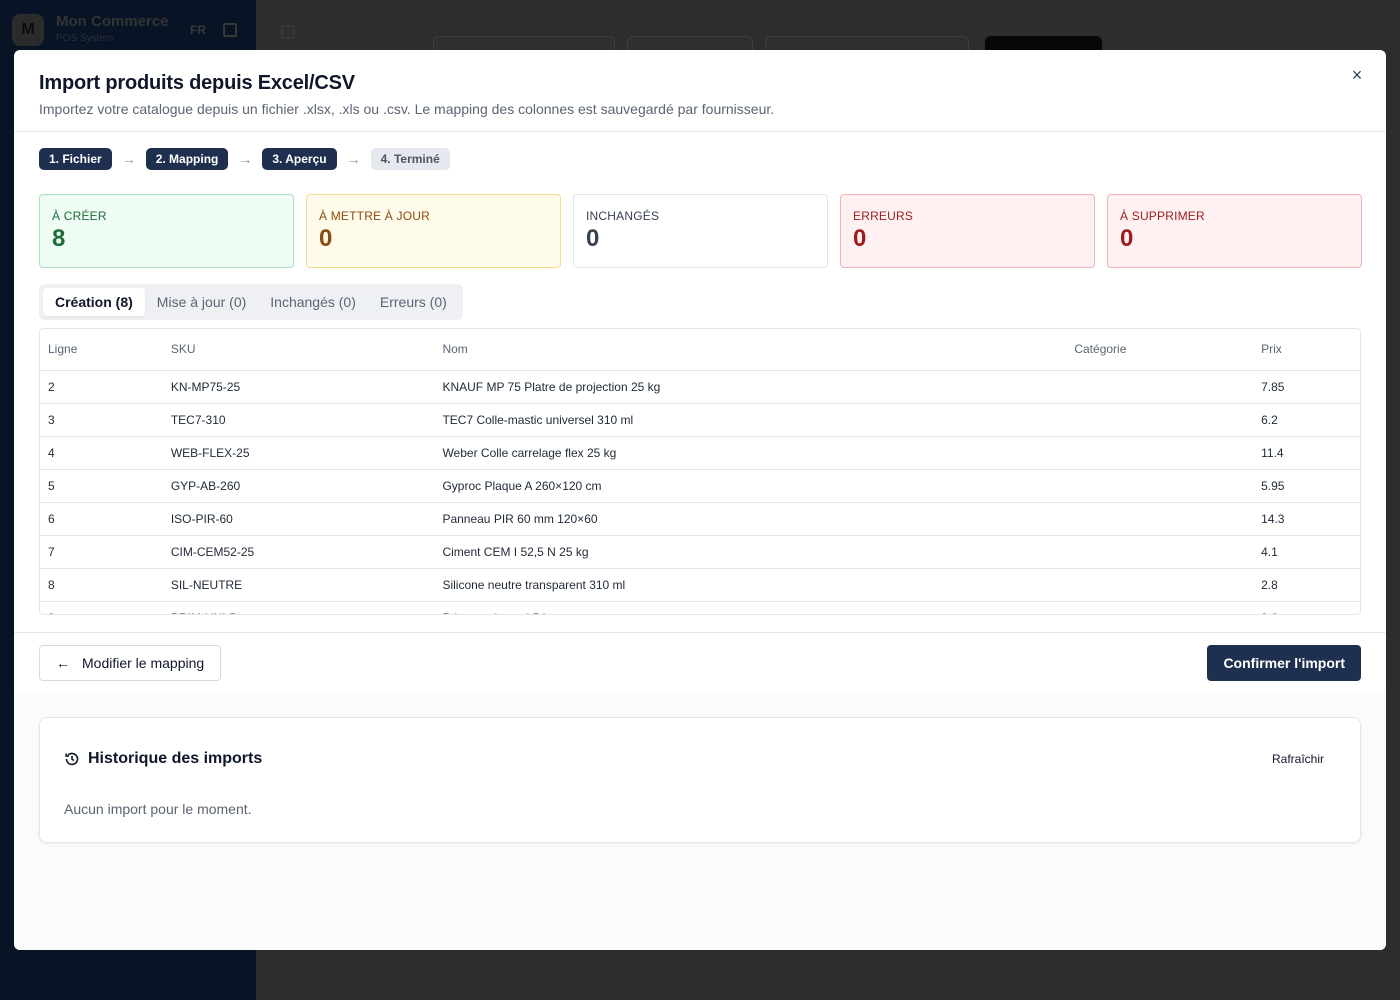  What do you see at coordinates (63, 663) in the screenshot?
I see `arrow-left-icon: ←` at bounding box center [63, 663].